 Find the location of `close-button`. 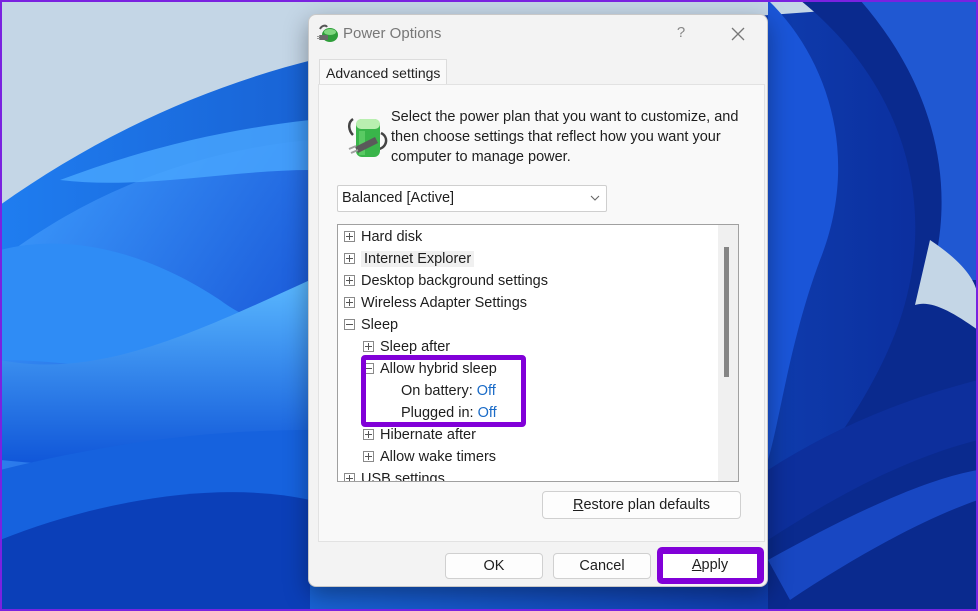

close-button is located at coordinates (738, 33).